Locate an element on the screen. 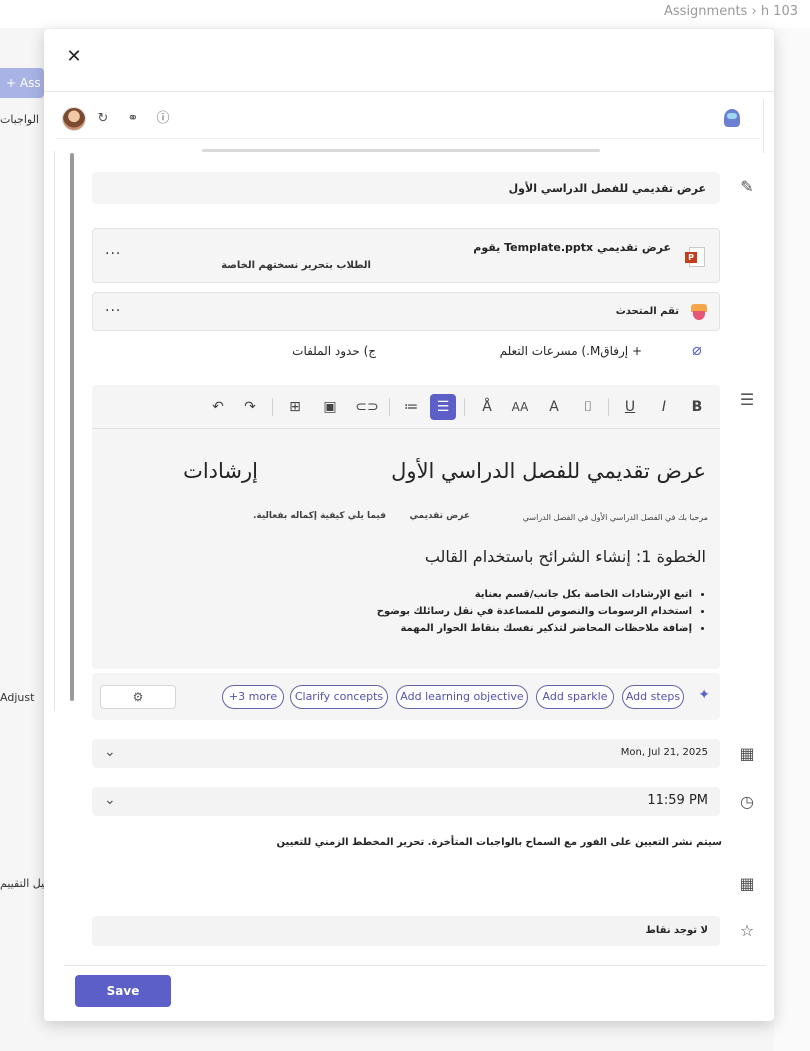 This screenshot has height=1051, width=810. background-header: Assignments › h 103 is located at coordinates (405, 14).